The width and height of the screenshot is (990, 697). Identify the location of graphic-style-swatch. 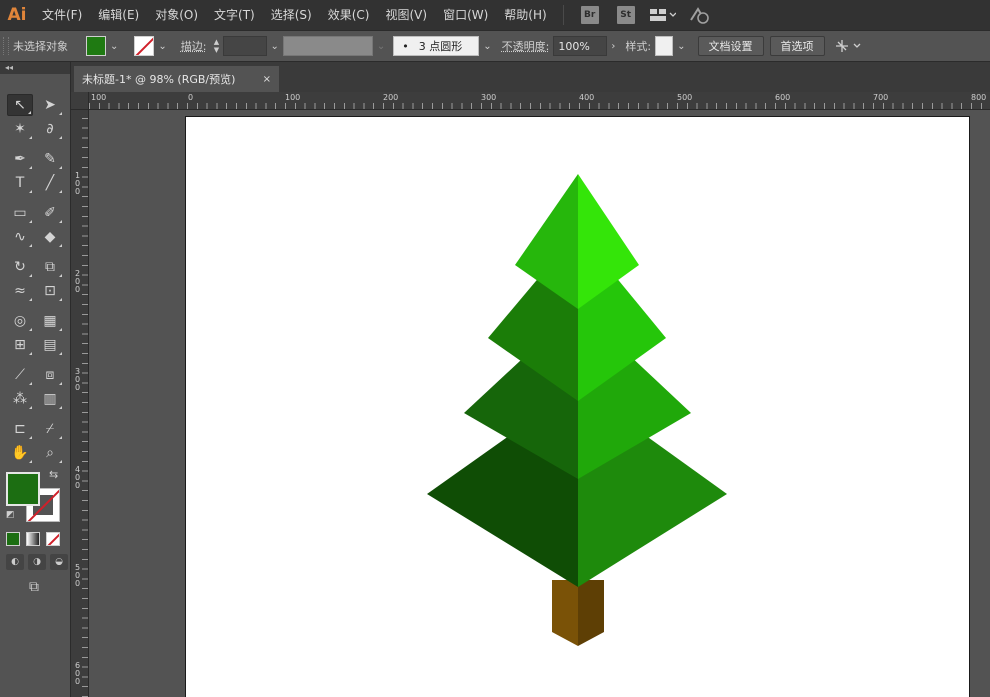
(664, 46).